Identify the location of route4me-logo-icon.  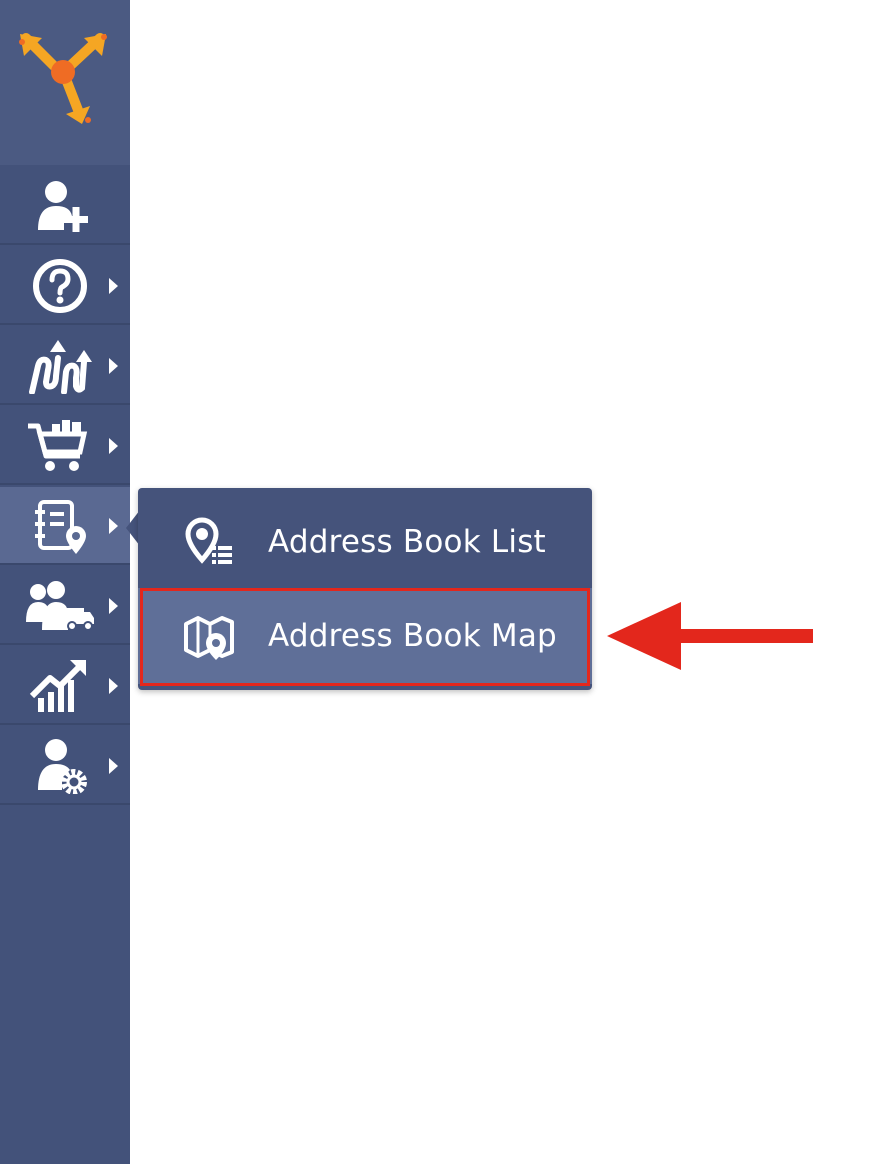
(63, 78).